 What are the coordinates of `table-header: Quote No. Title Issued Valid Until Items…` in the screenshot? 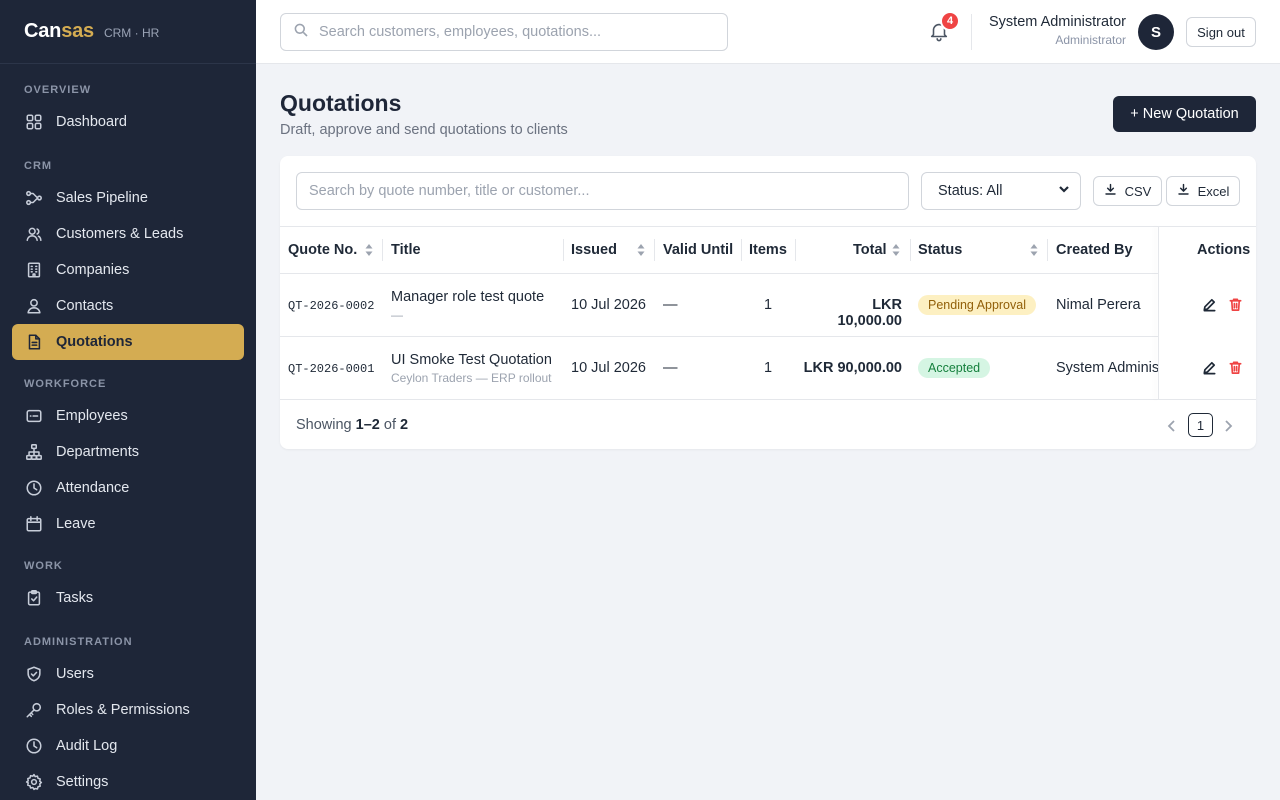 It's located at (768, 250).